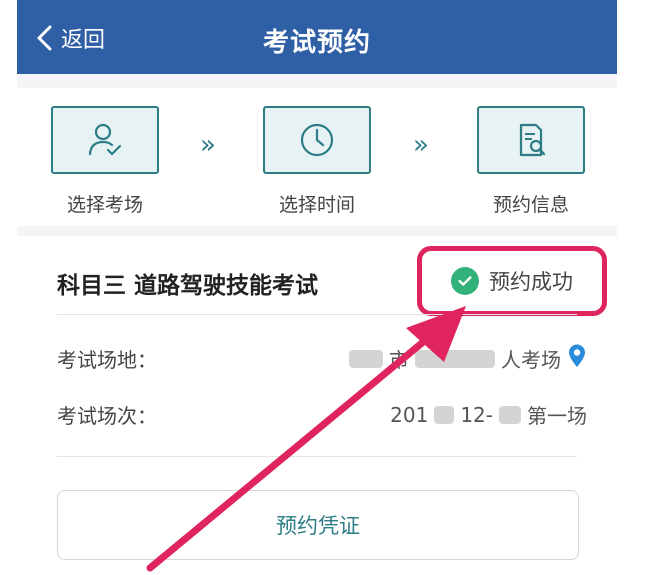  I want to click on step-label: 选择时间, so click(316, 205).